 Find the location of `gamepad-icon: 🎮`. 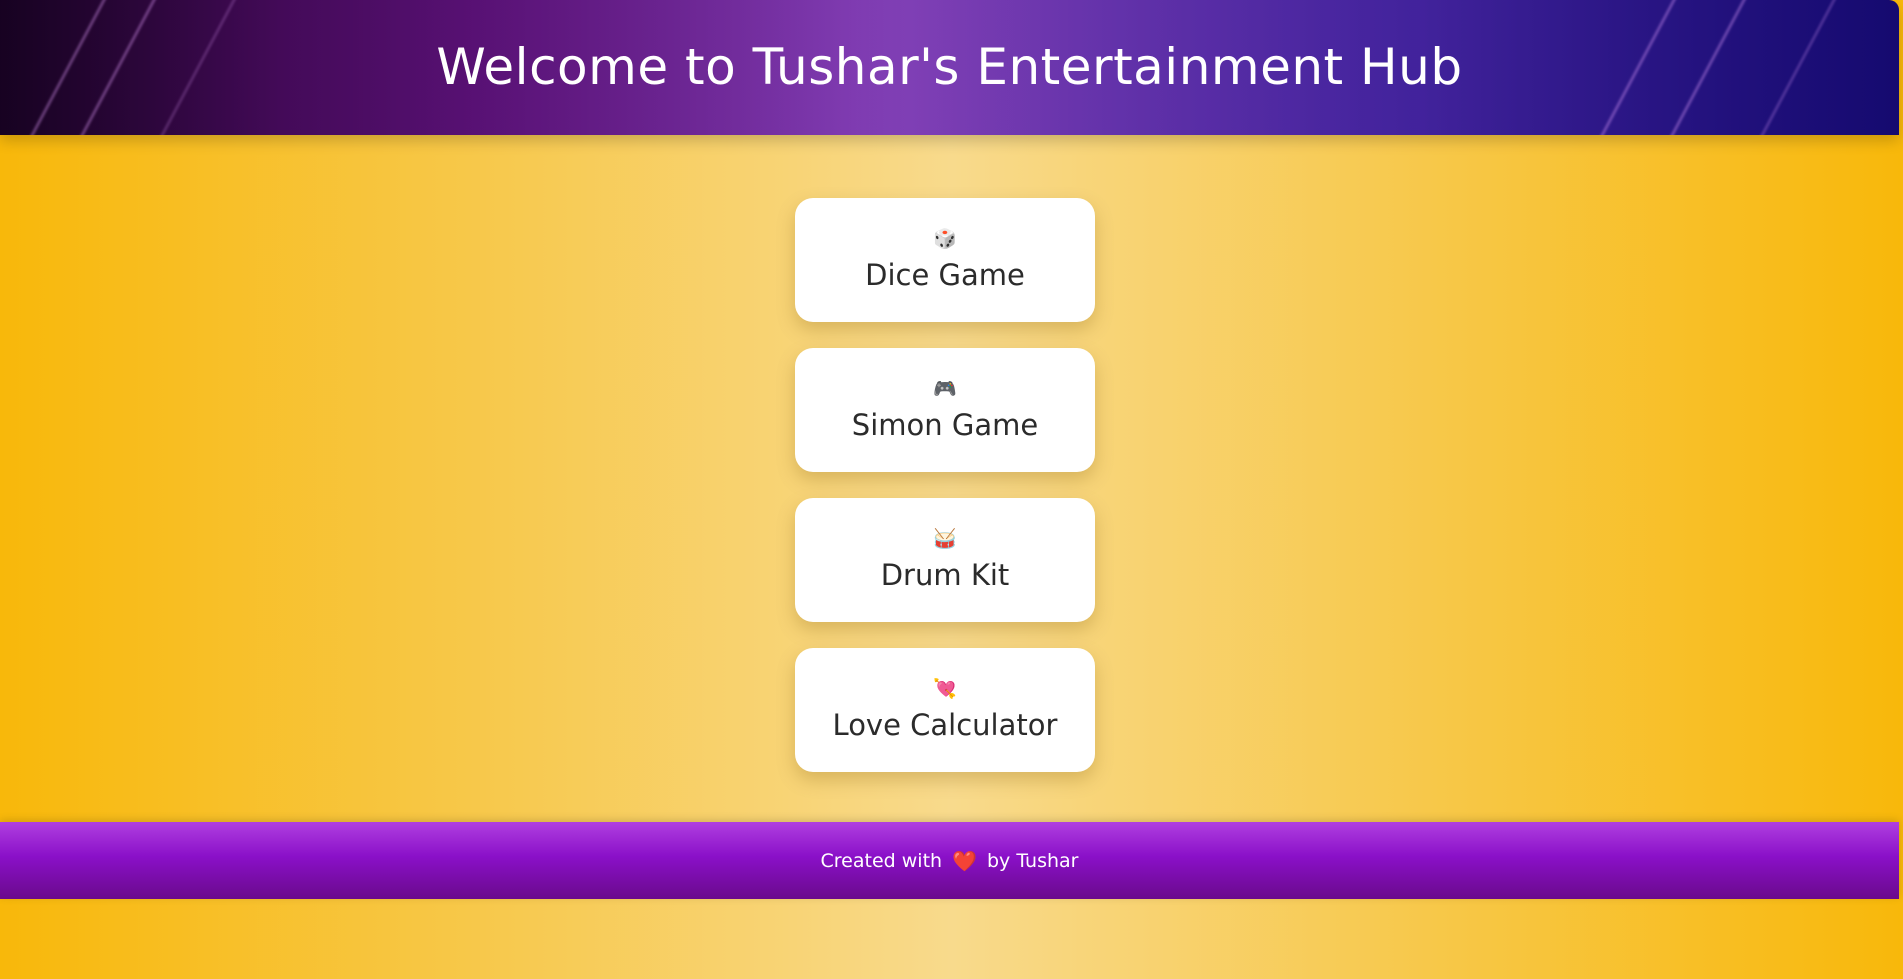

gamepad-icon: 🎮 is located at coordinates (945, 389).